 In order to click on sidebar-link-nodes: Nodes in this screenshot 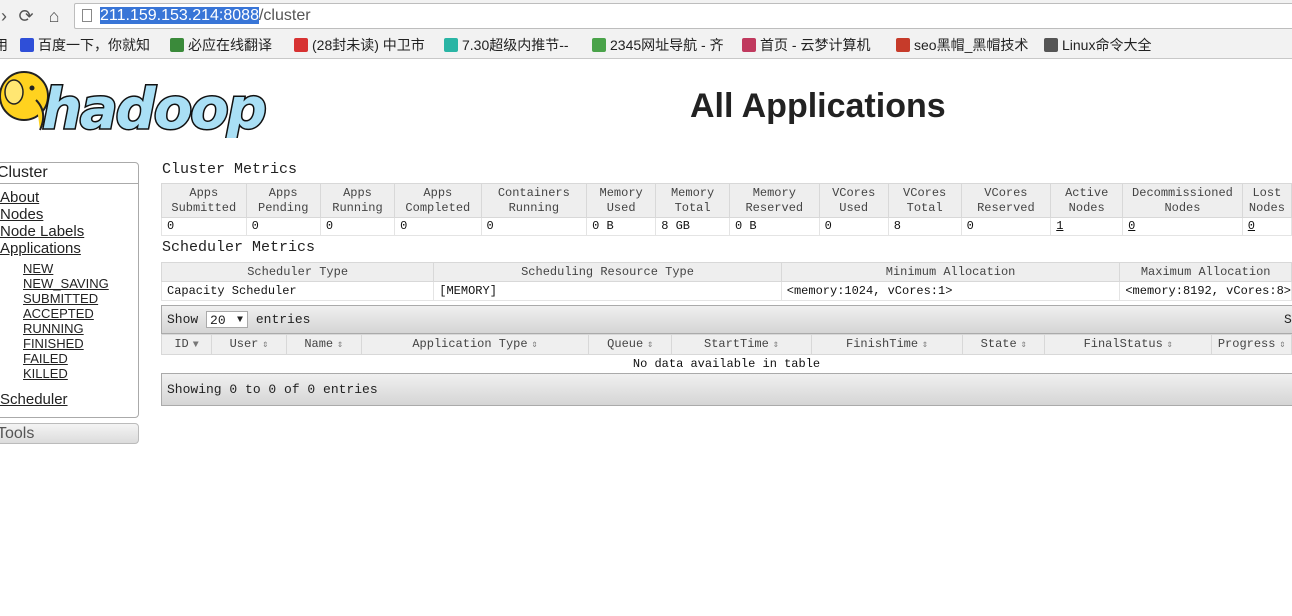, I will do `click(21, 214)`.